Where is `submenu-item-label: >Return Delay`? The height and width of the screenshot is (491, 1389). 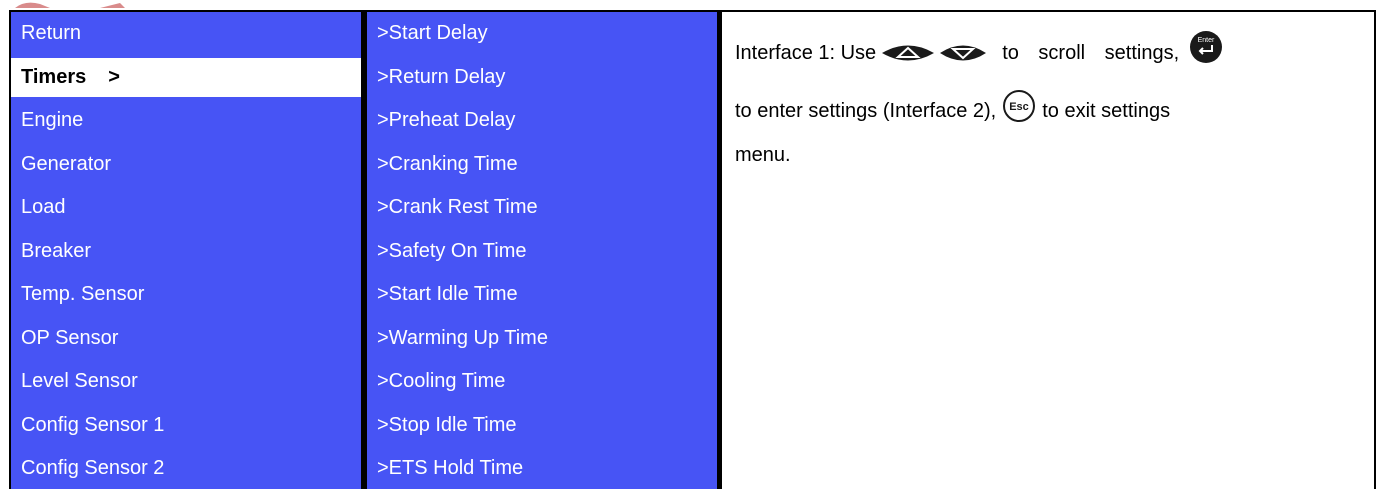 submenu-item-label: >Return Delay is located at coordinates (441, 76).